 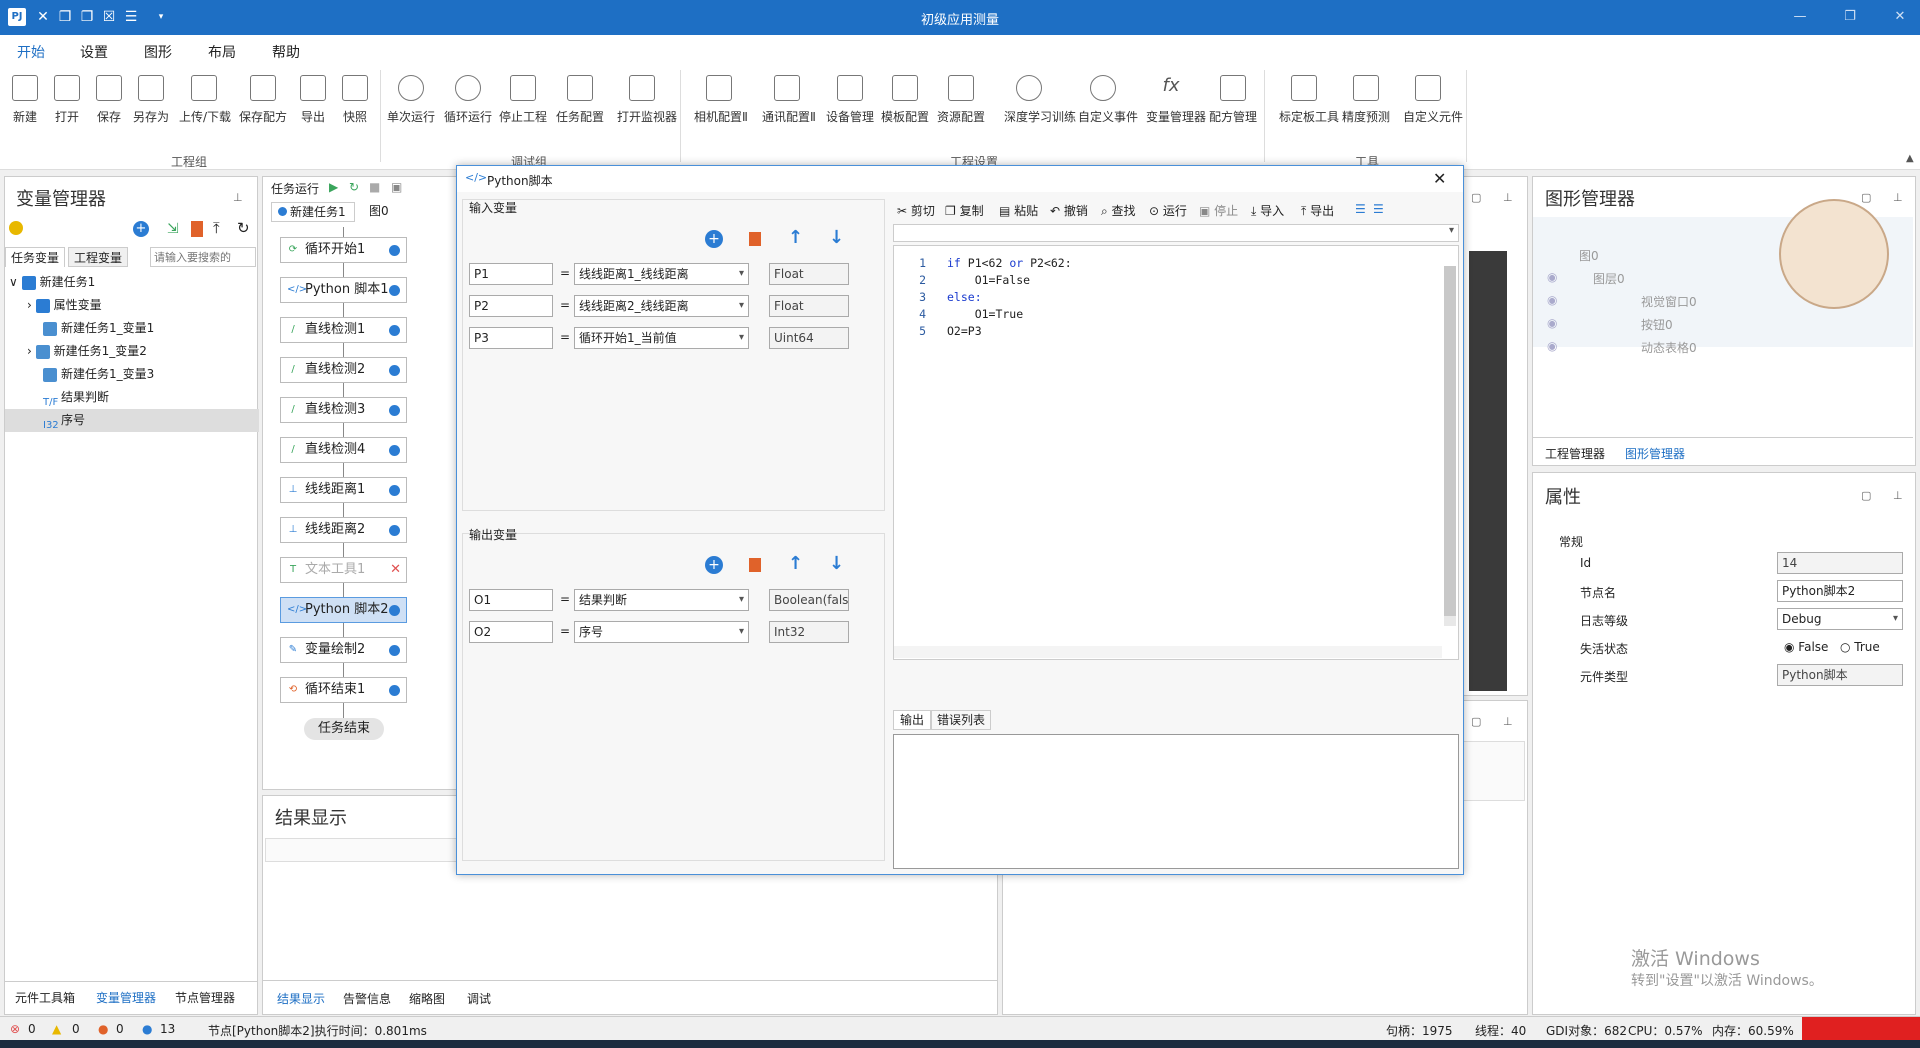 I want to click on prop-log-select: Debug, so click(x=1840, y=619).